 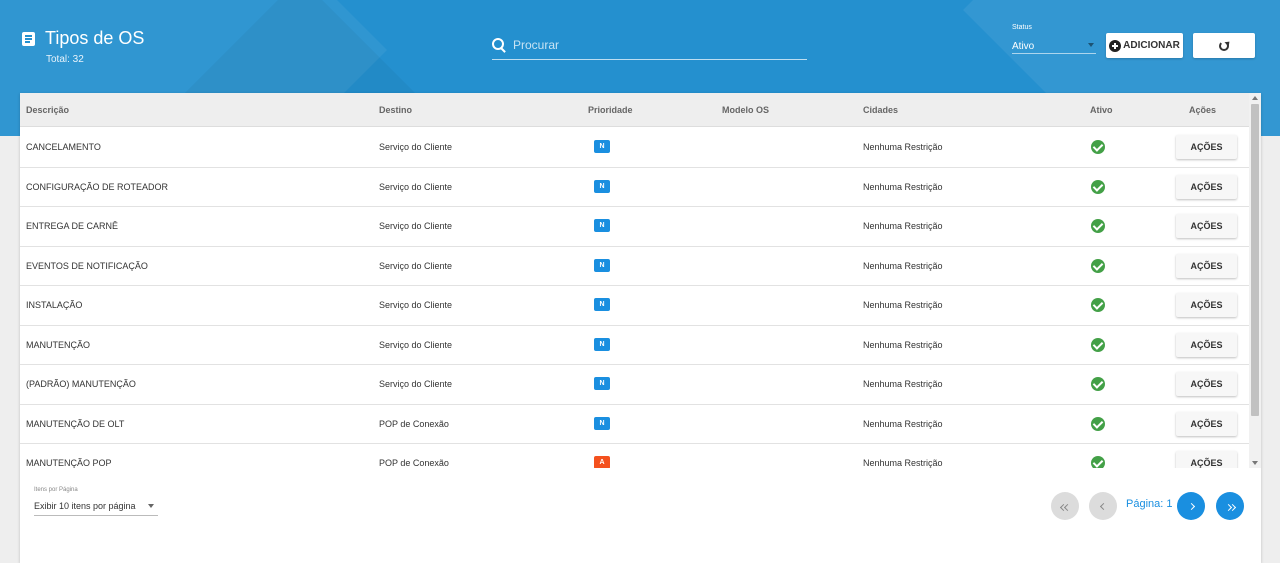 I want to click on page-title-group: Tipos de OS, so click(x=83, y=38).